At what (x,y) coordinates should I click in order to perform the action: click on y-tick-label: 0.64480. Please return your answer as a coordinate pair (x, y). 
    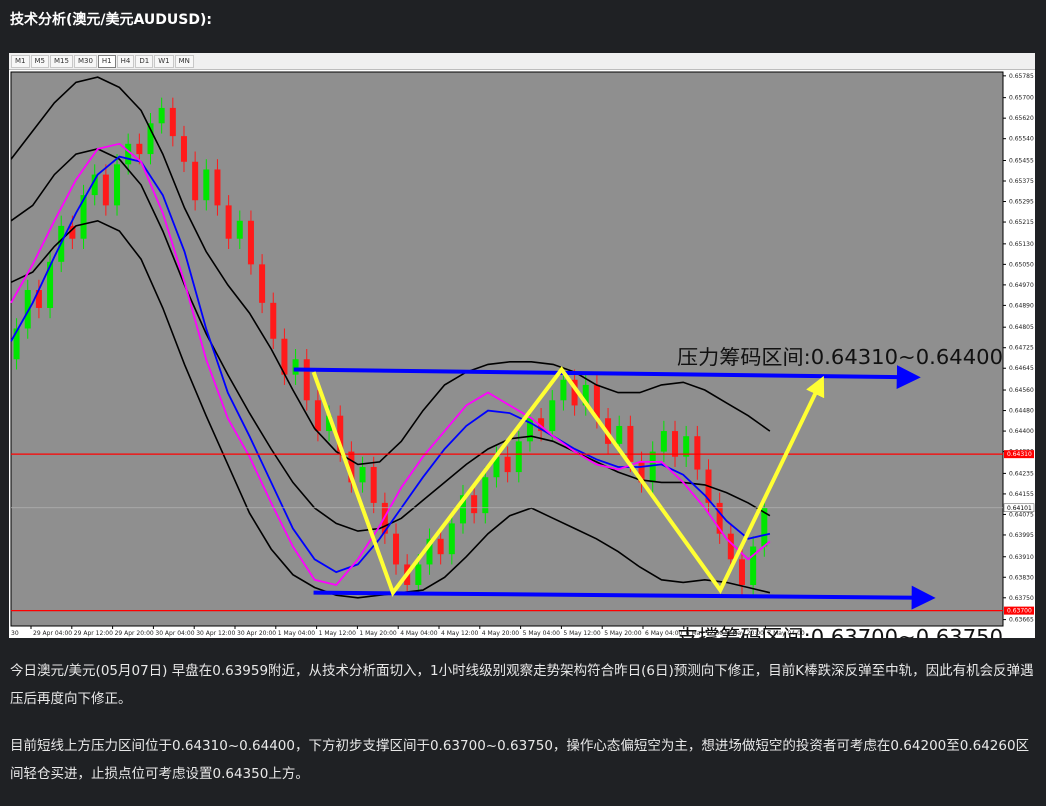
    Looking at the image, I should click on (1021, 411).